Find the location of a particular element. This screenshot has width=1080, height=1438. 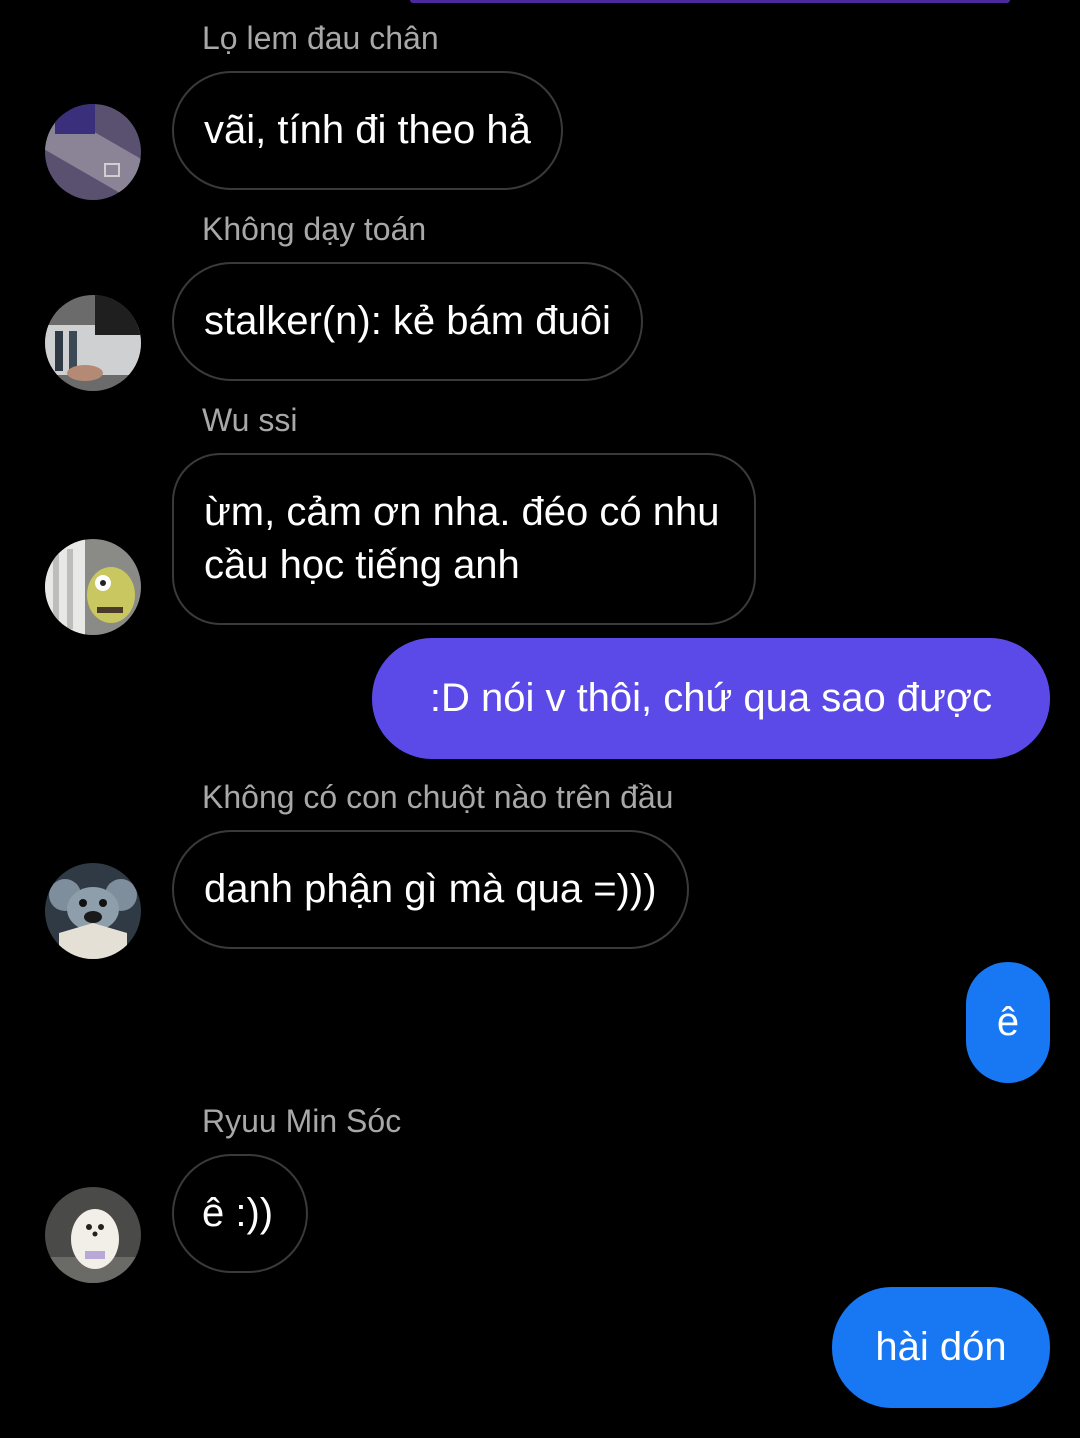

incoming-message-bubble: ê :)) is located at coordinates (240, 1213).